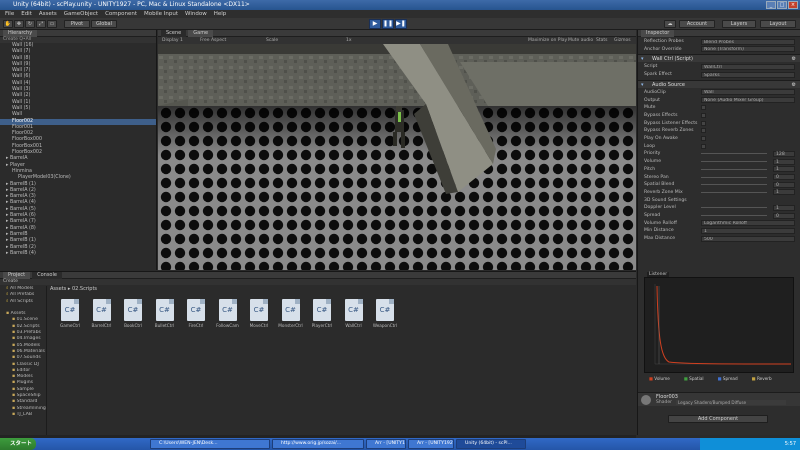  What do you see at coordinates (291, 317) in the screenshot?
I see `script-asset: C# MonsterCtrl` at bounding box center [291, 317].